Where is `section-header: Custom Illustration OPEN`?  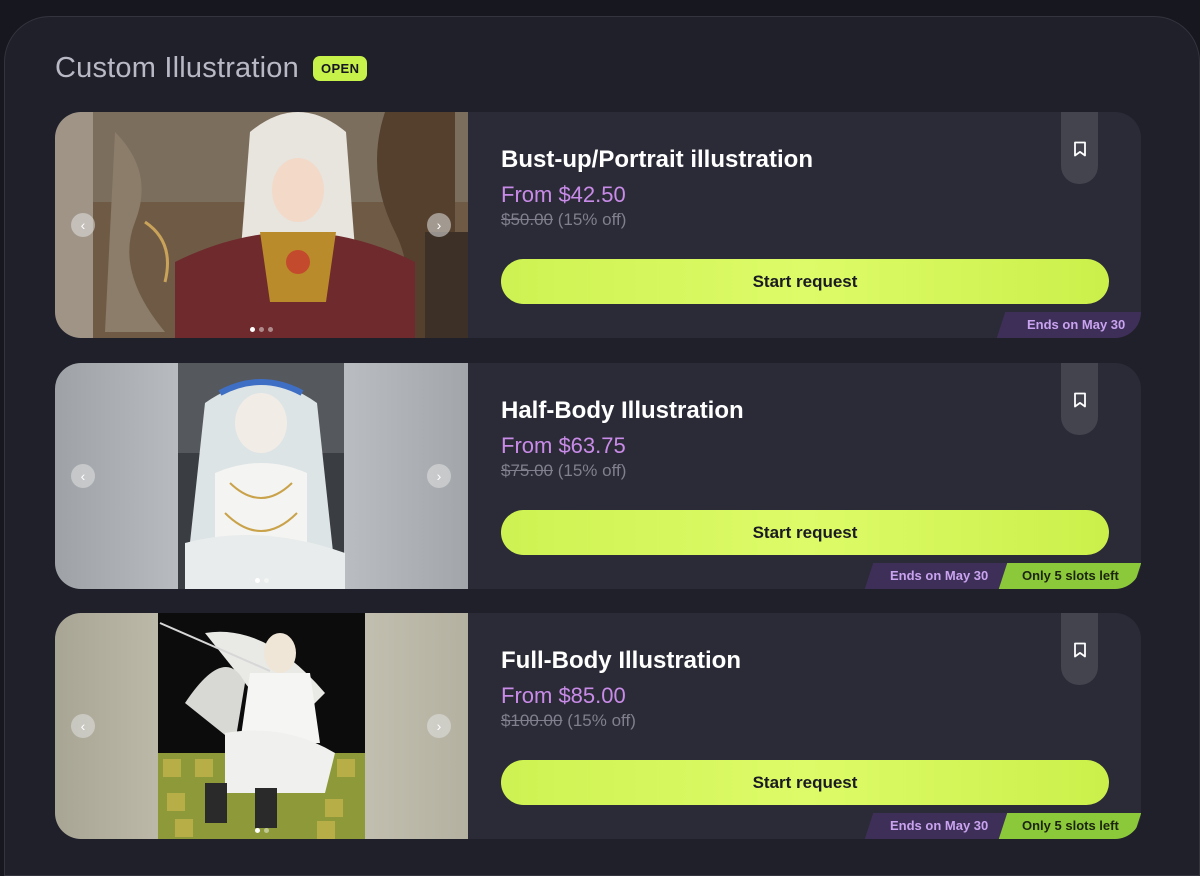 section-header: Custom Illustration OPEN is located at coordinates (211, 68).